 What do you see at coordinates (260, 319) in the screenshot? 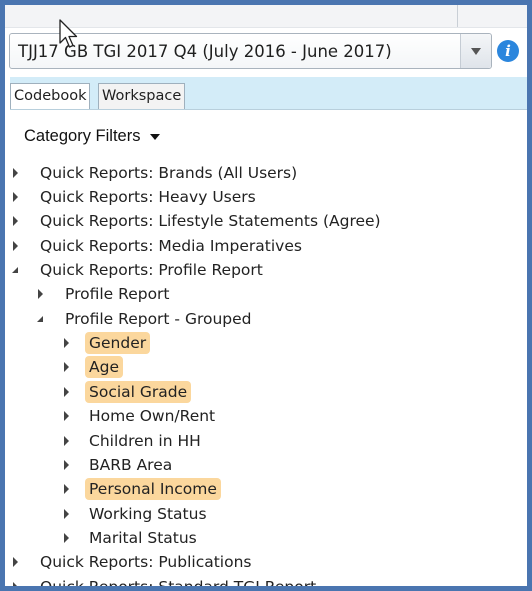
I see `tree-item-profile-grouped: Profile Report - Grouped` at bounding box center [260, 319].